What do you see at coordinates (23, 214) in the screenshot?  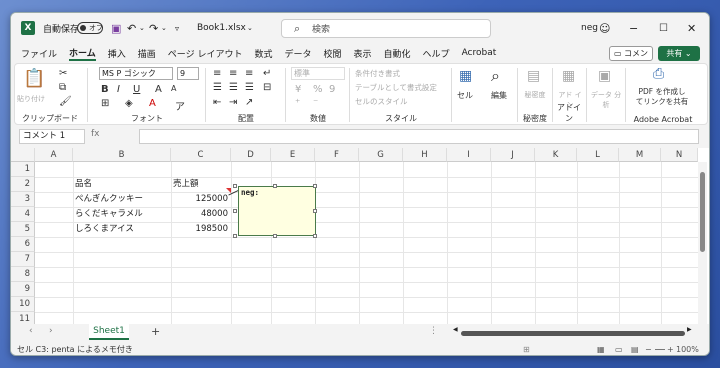 I see `row-header: 4` at bounding box center [23, 214].